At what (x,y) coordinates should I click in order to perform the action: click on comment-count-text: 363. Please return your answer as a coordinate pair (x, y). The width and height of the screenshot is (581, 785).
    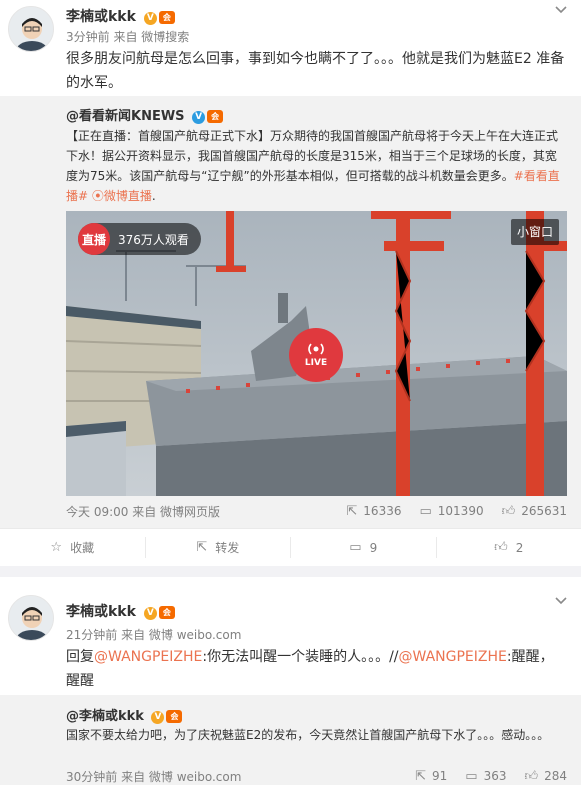
    Looking at the image, I should click on (495, 776).